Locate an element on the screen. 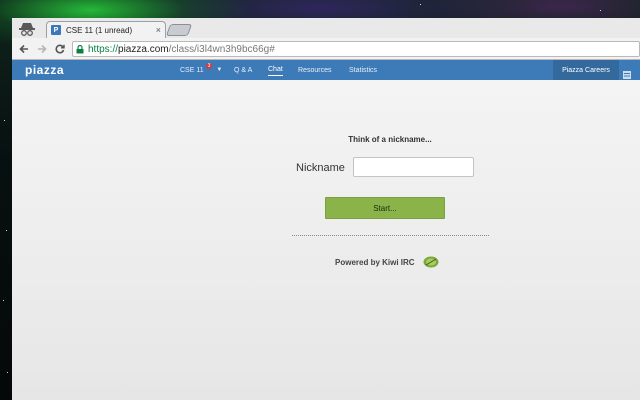  back-icon is located at coordinates (24, 49).